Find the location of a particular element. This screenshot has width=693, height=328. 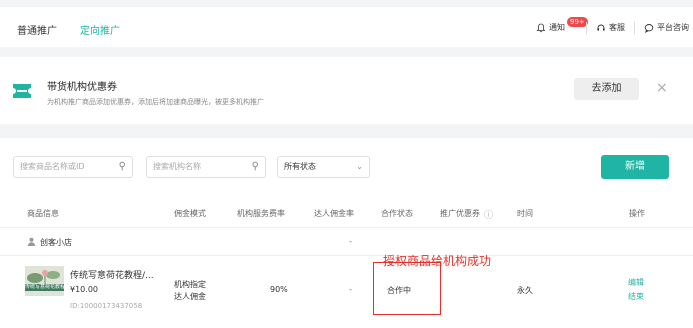

tab-normal-promotion: 普通推广 is located at coordinates (37, 29).